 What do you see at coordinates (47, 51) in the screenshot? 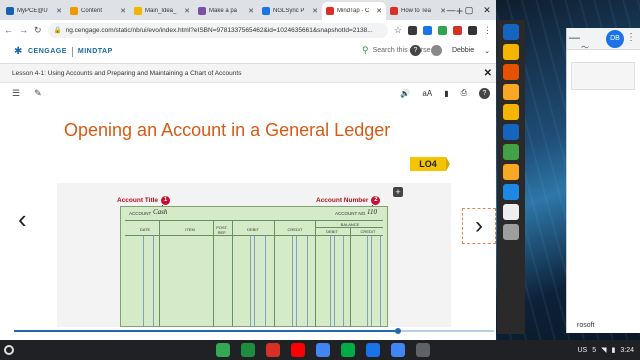
I see `brand-name: CENGAGE` at bounding box center [47, 51].